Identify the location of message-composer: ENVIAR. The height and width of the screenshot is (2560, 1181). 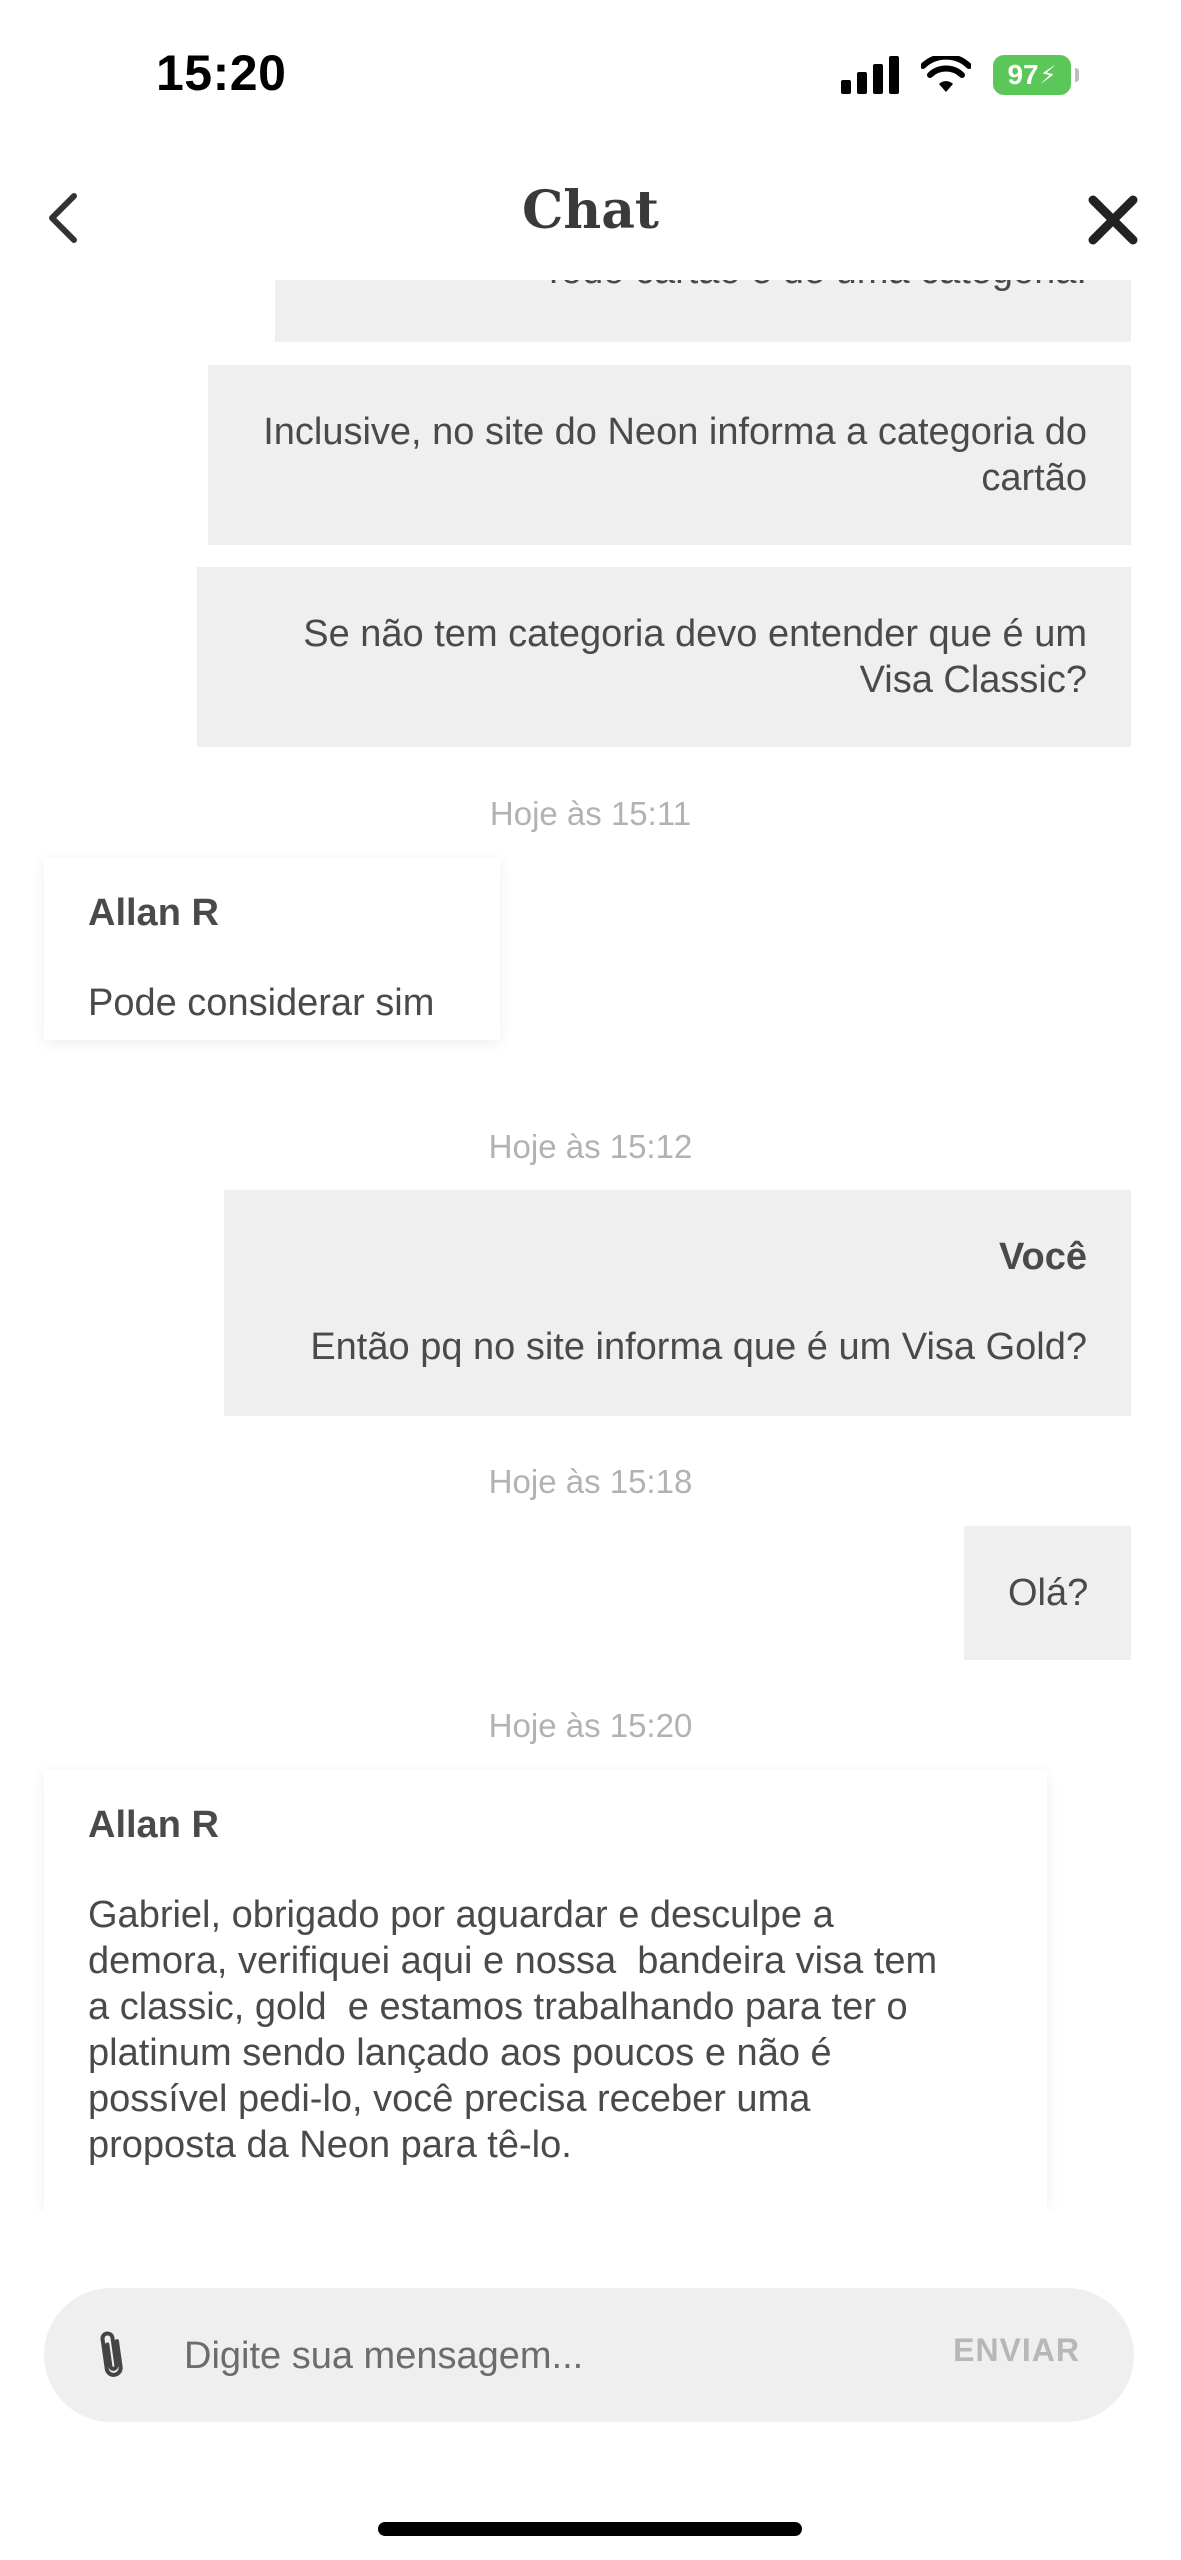
(589, 2355).